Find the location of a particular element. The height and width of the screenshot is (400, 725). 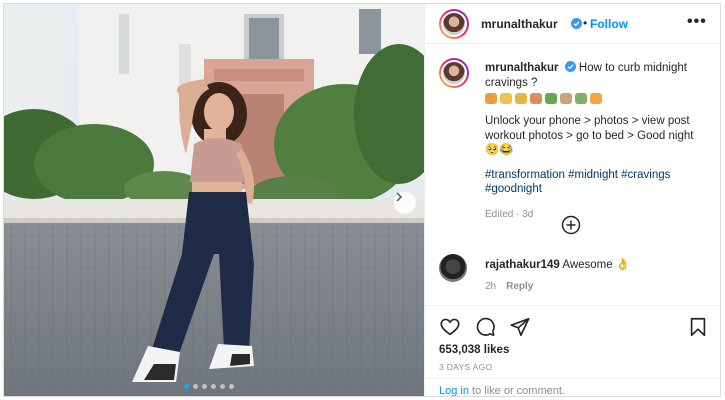

pizza-emoji is located at coordinates (596, 98).